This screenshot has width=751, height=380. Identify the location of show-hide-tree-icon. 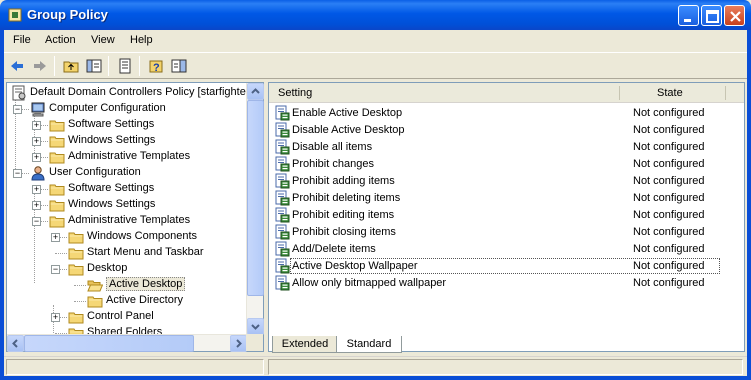
(94, 66).